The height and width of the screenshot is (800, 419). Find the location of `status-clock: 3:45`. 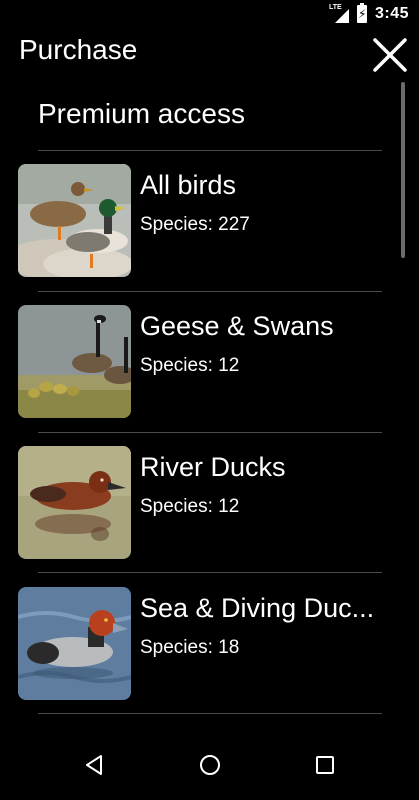

status-clock: 3:45 is located at coordinates (391, 13).